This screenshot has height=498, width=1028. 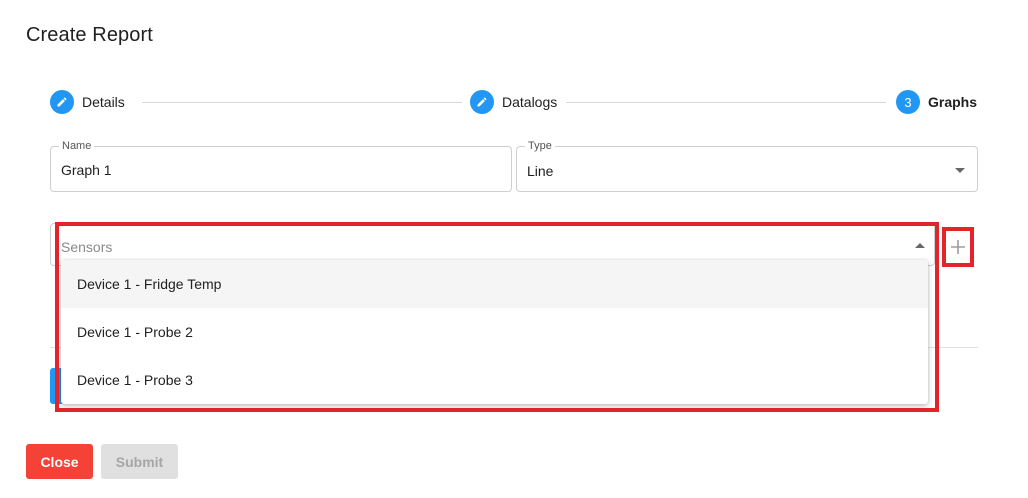 I want to click on name-input-value: Graph 1, so click(x=86, y=170).